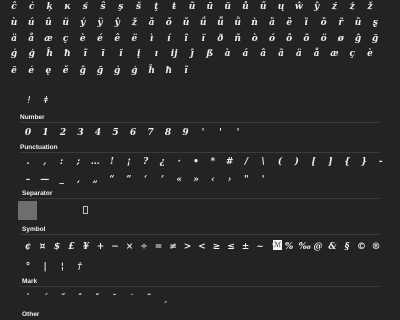 This screenshot has width=400, height=320. Describe the element at coordinates (46, 133) in the screenshot. I see `glyph-cell: 1` at that location.